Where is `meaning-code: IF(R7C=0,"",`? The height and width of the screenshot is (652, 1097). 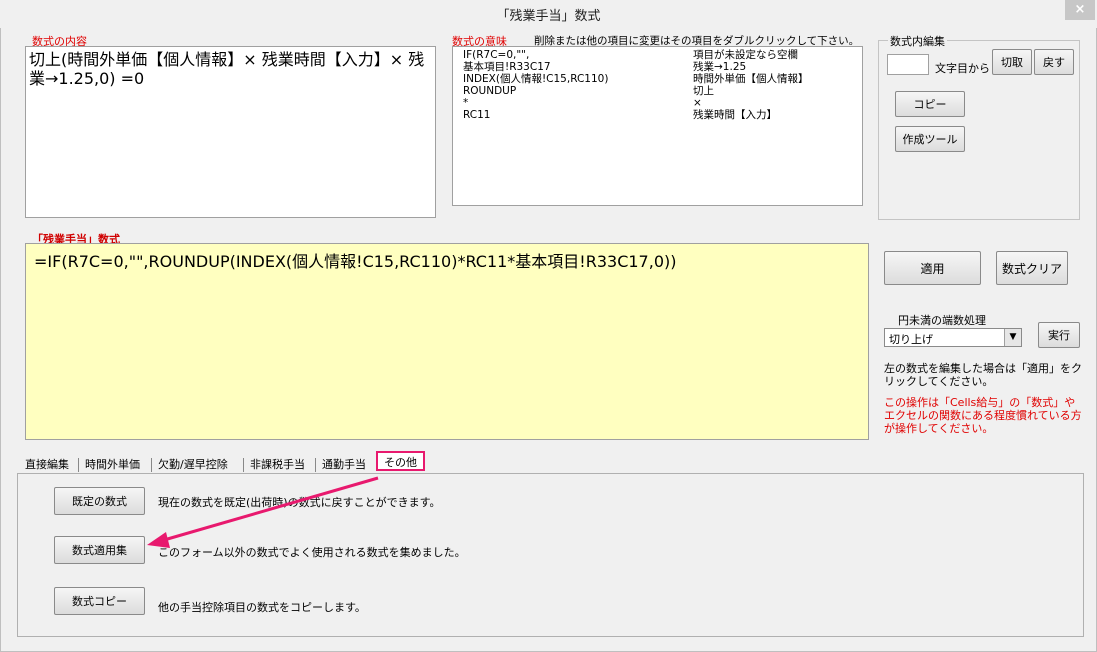 meaning-code: IF(R7C=0,"", is located at coordinates (496, 55).